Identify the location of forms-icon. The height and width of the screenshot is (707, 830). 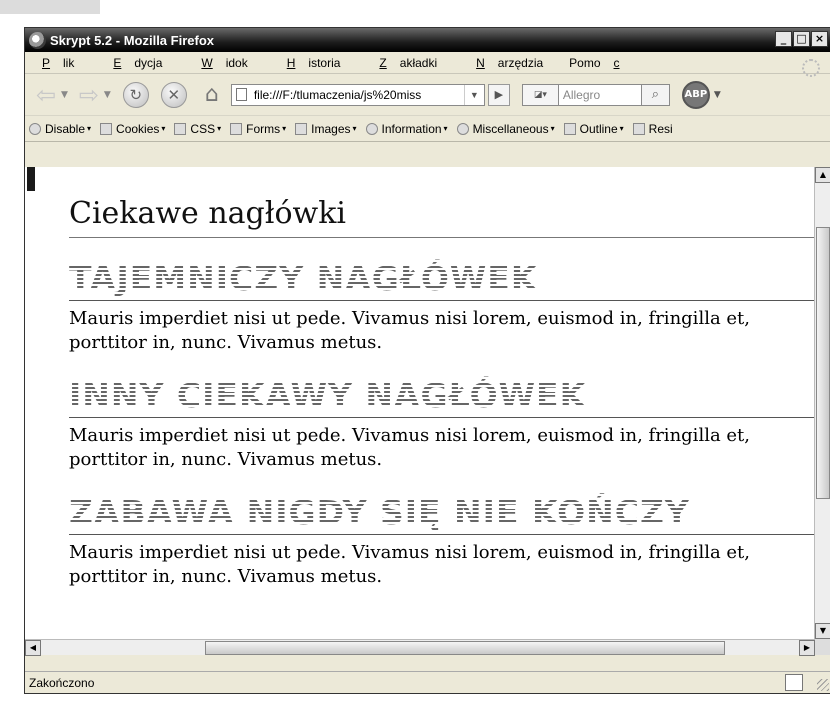
(236, 128).